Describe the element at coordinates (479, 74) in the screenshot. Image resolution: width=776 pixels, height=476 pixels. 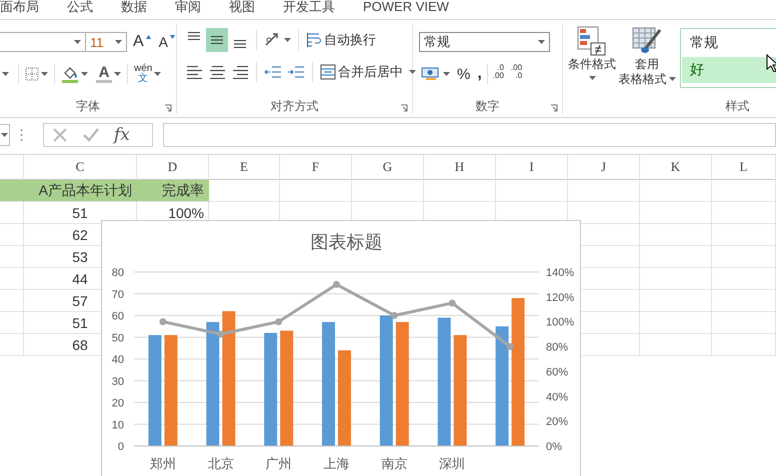
I see `comma-button: ,` at that location.